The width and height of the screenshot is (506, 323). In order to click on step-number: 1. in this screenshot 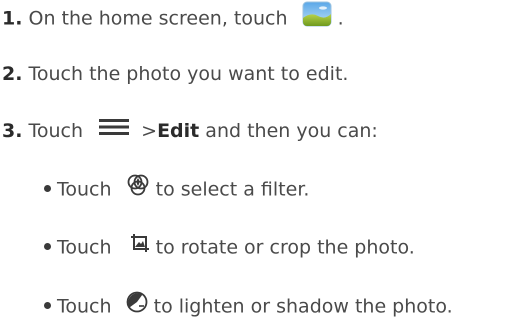, I will do `click(12, 18)`.